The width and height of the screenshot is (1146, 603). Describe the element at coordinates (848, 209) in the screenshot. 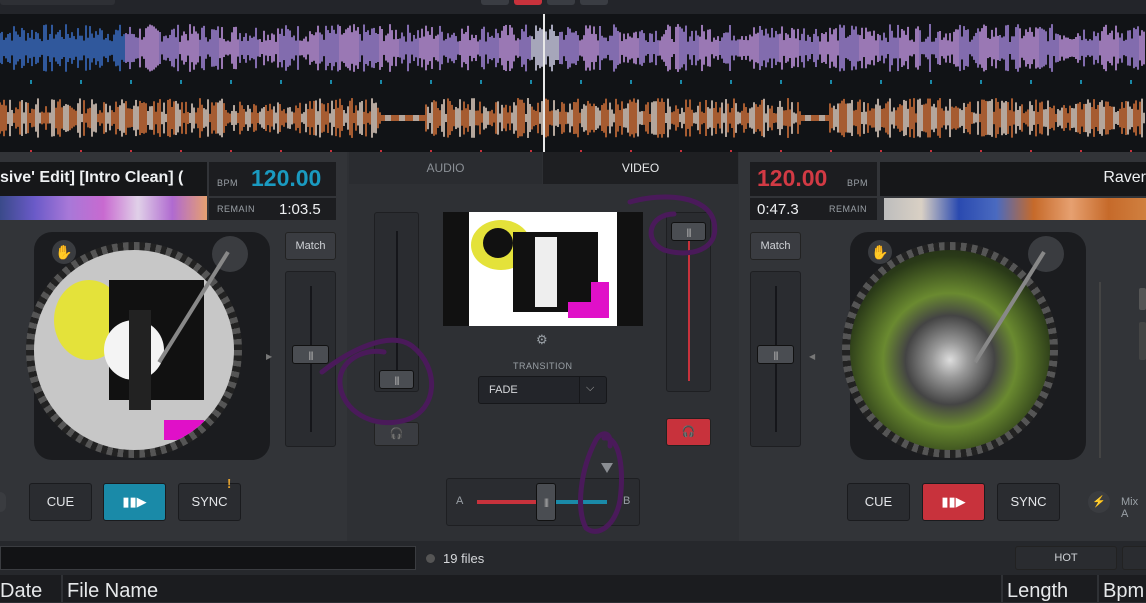

I see `right-remain-label: REMAIN` at that location.